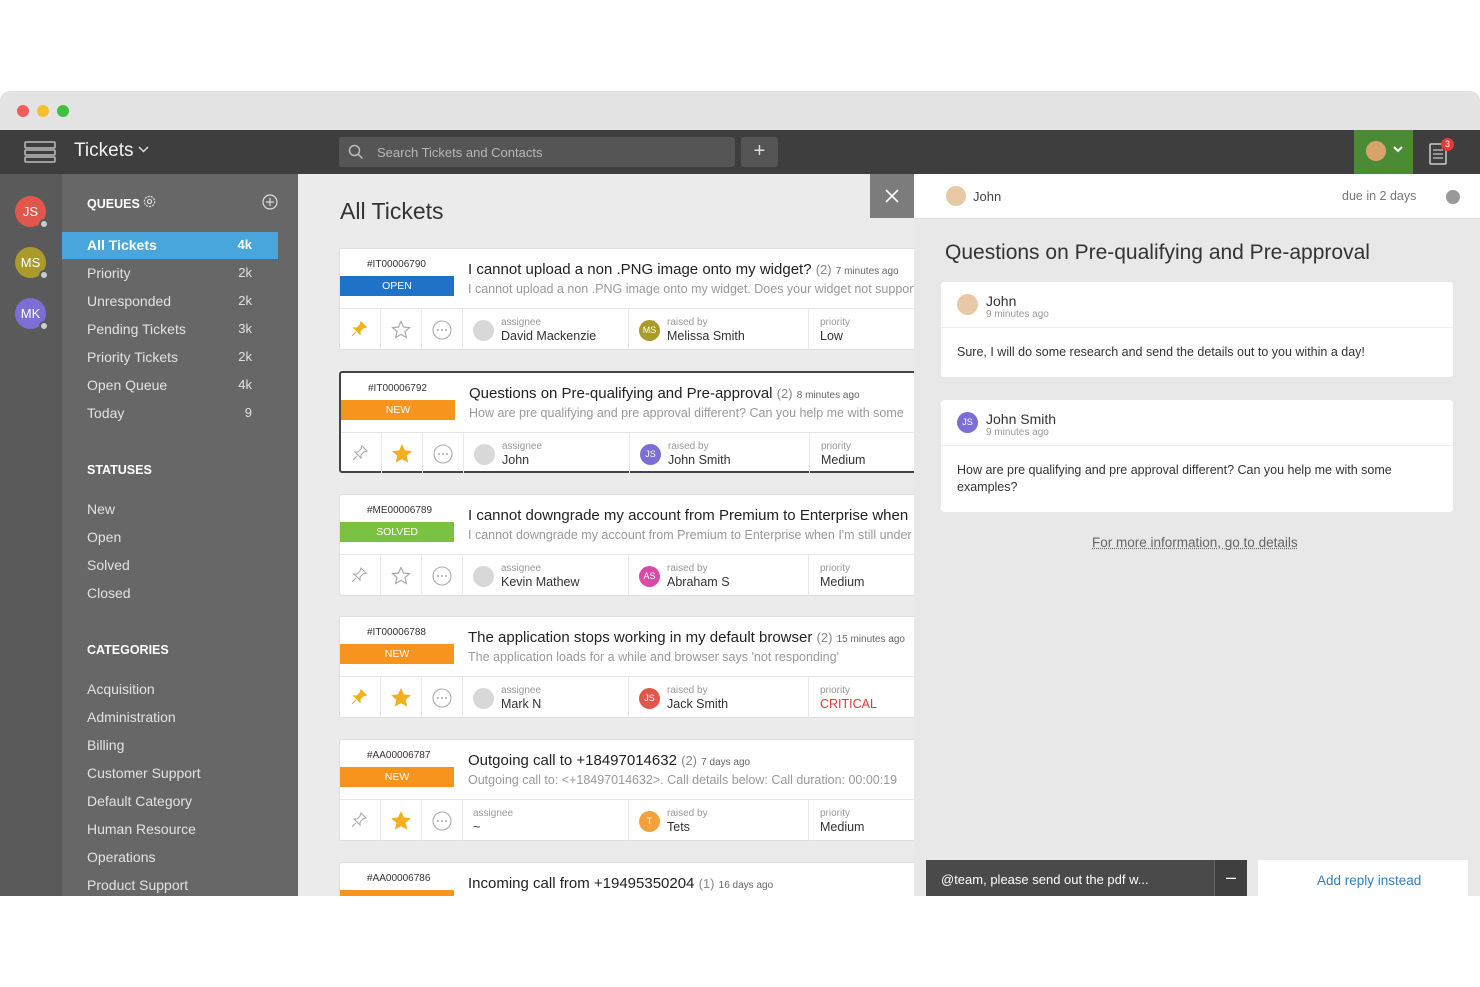  What do you see at coordinates (170, 357) in the screenshot?
I see `queue-item-priority-tickets: Priority Tickets 2k` at bounding box center [170, 357].